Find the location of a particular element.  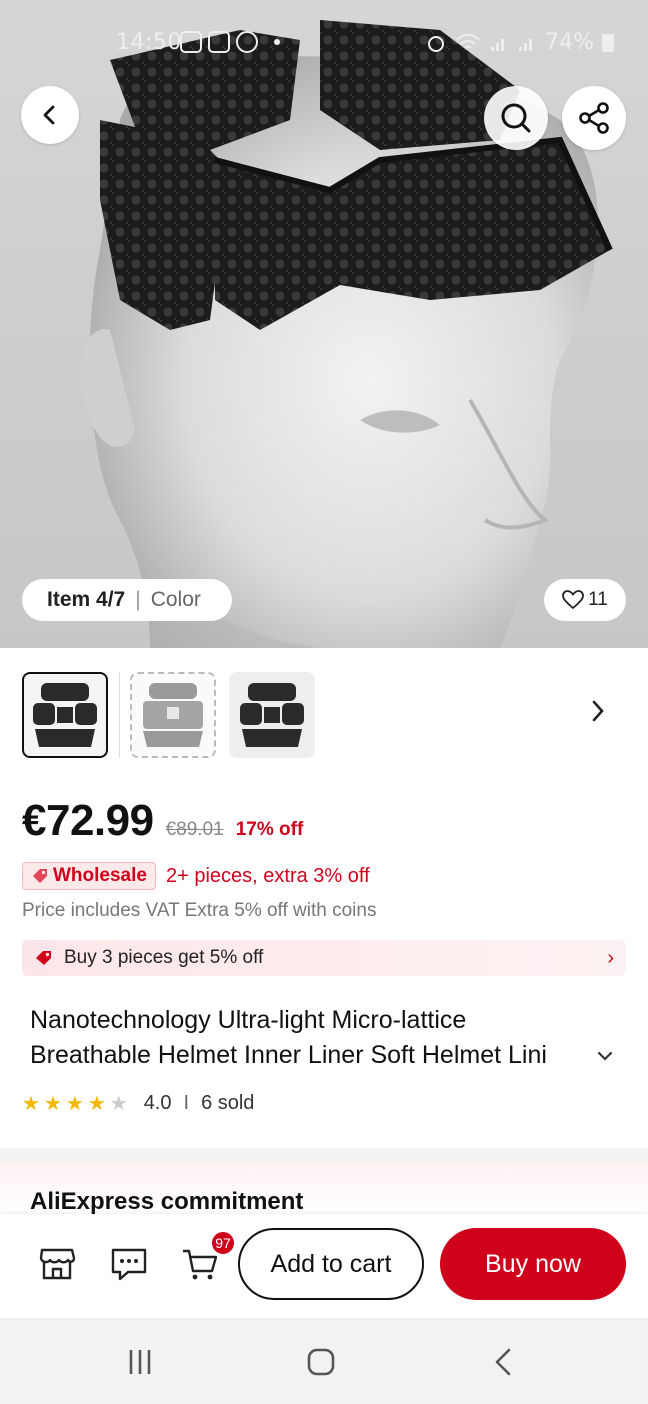

search-button is located at coordinates (516, 118).